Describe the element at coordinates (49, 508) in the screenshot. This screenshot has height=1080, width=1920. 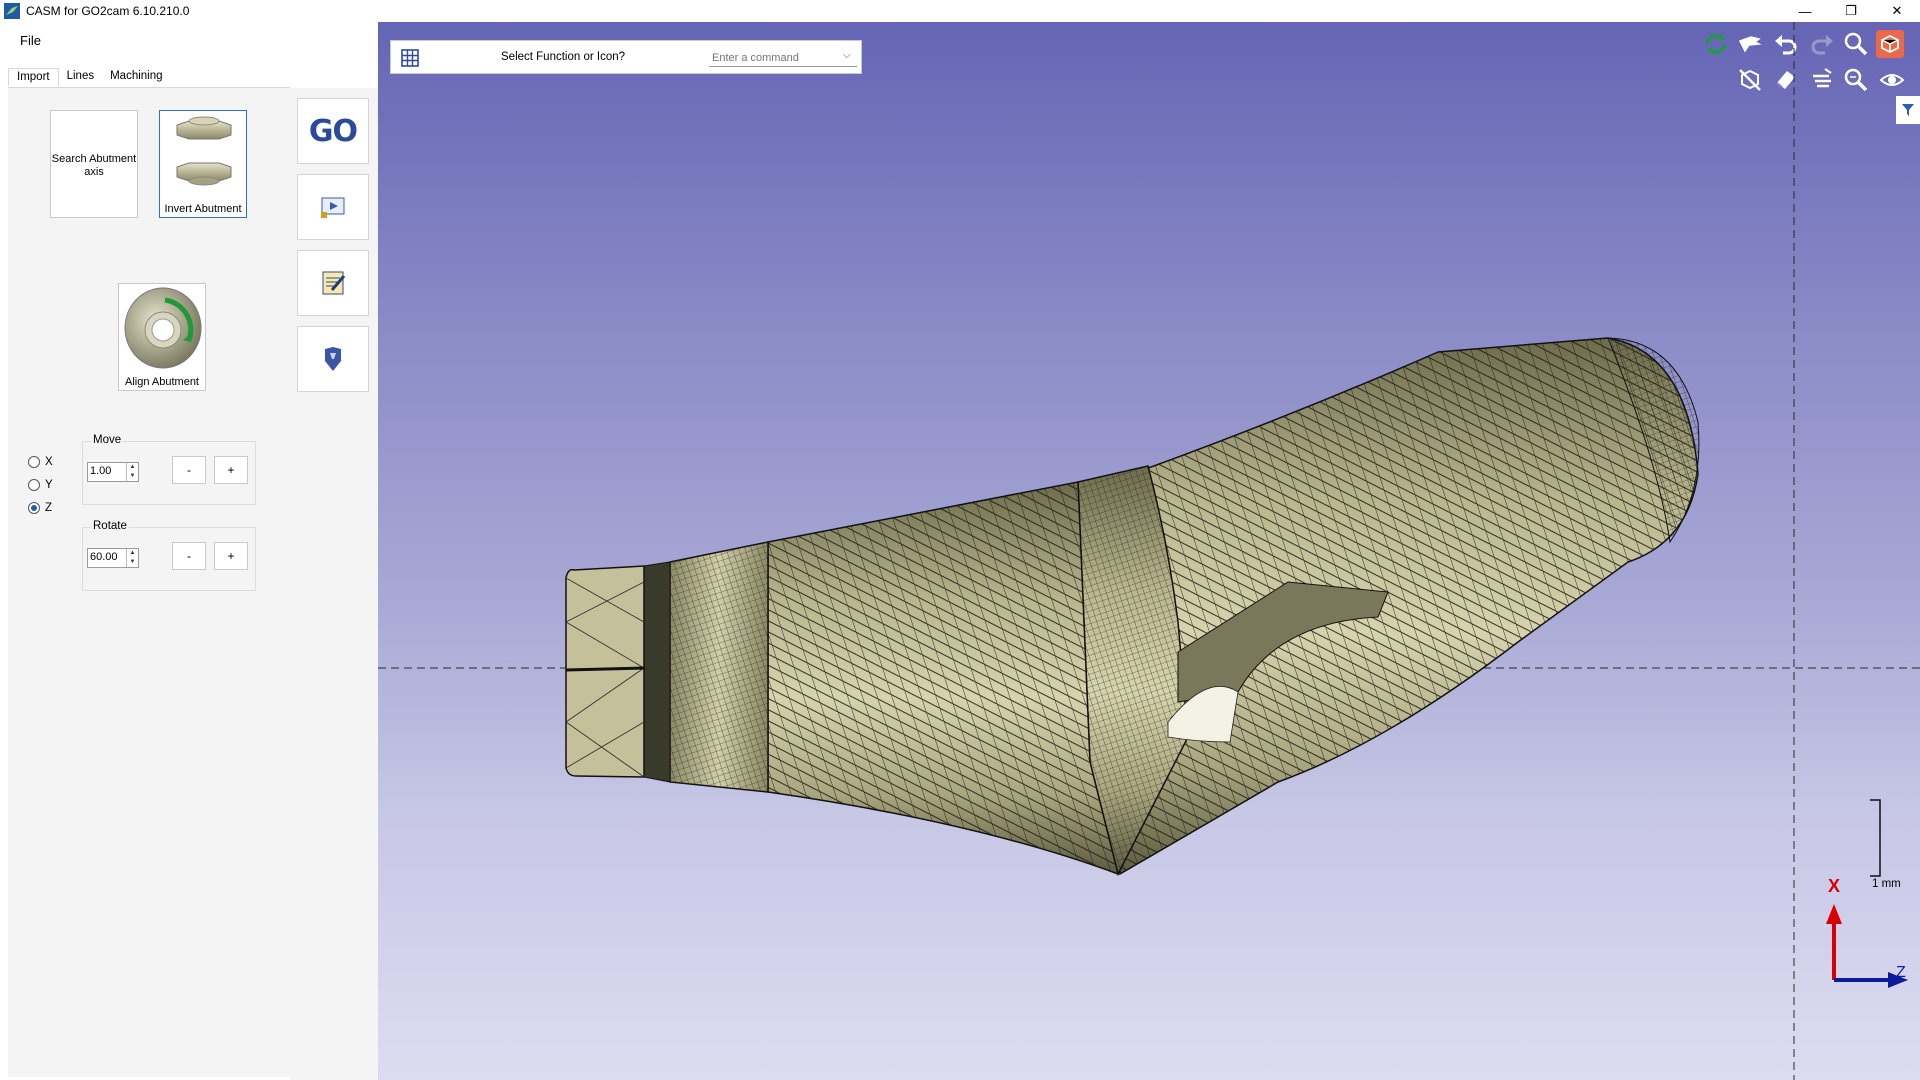
I see `axis-z-label: Z` at that location.